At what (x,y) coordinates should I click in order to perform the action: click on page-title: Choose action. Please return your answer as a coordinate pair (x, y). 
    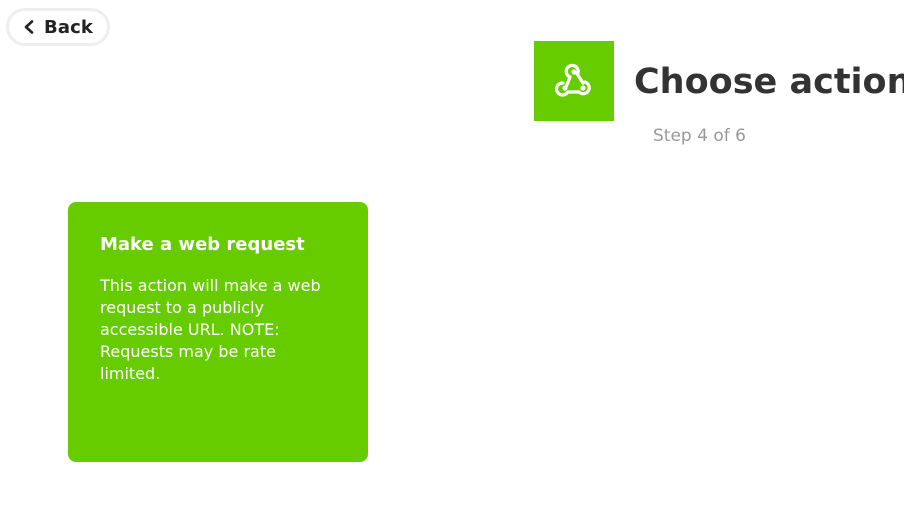
    Looking at the image, I should click on (769, 82).